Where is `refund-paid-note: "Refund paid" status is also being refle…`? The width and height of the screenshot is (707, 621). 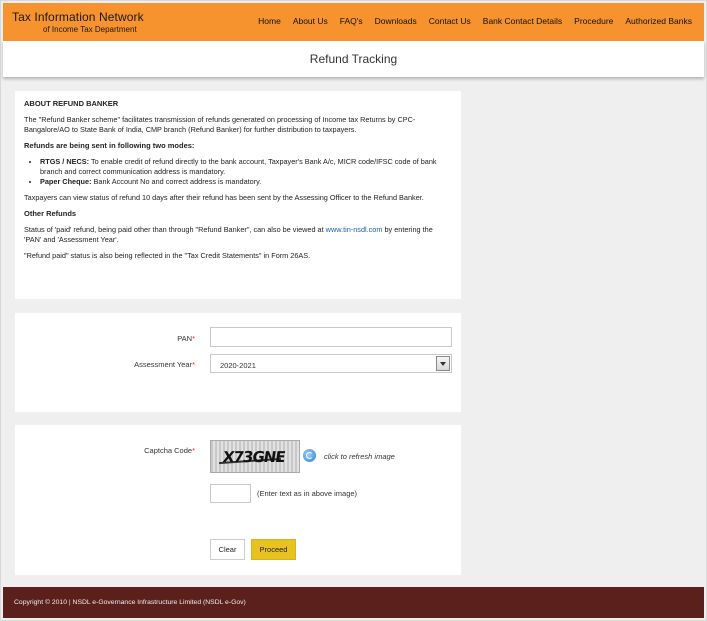
refund-paid-note: "Refund paid" status is also being refle… is located at coordinates (167, 255).